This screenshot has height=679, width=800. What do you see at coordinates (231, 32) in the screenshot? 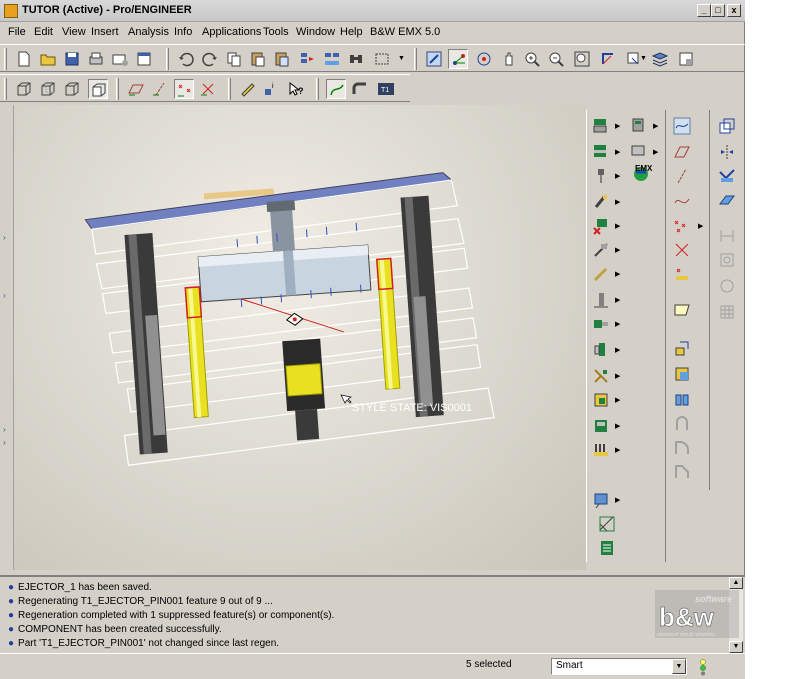
I see `menu-applications: Applications` at bounding box center [231, 32].